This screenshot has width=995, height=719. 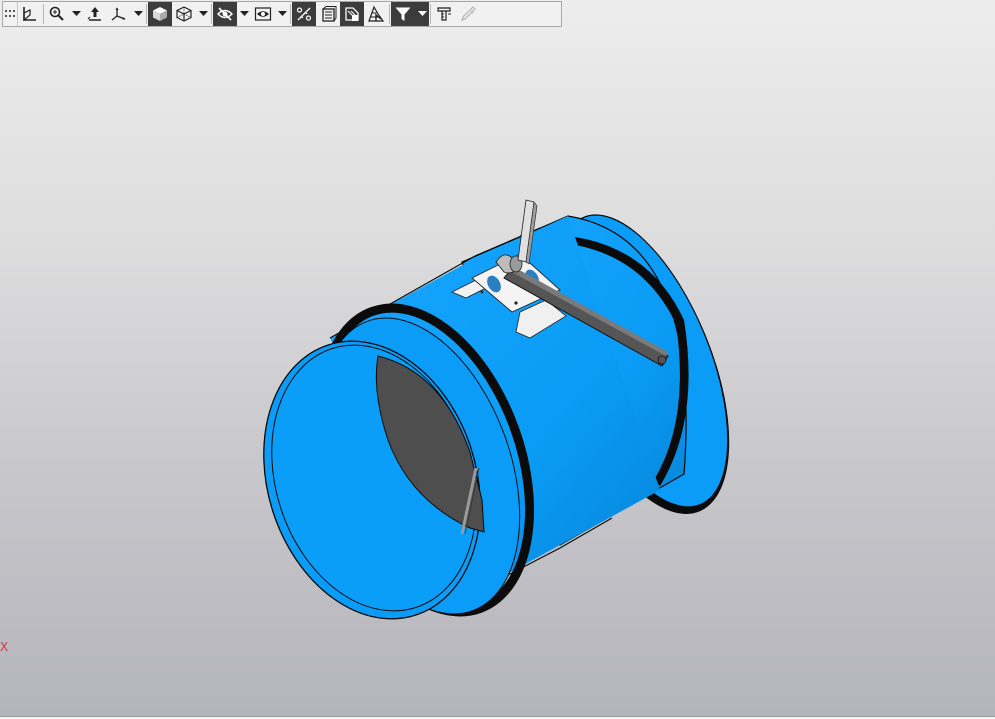 I want to click on wireframe-button, so click(x=184, y=14).